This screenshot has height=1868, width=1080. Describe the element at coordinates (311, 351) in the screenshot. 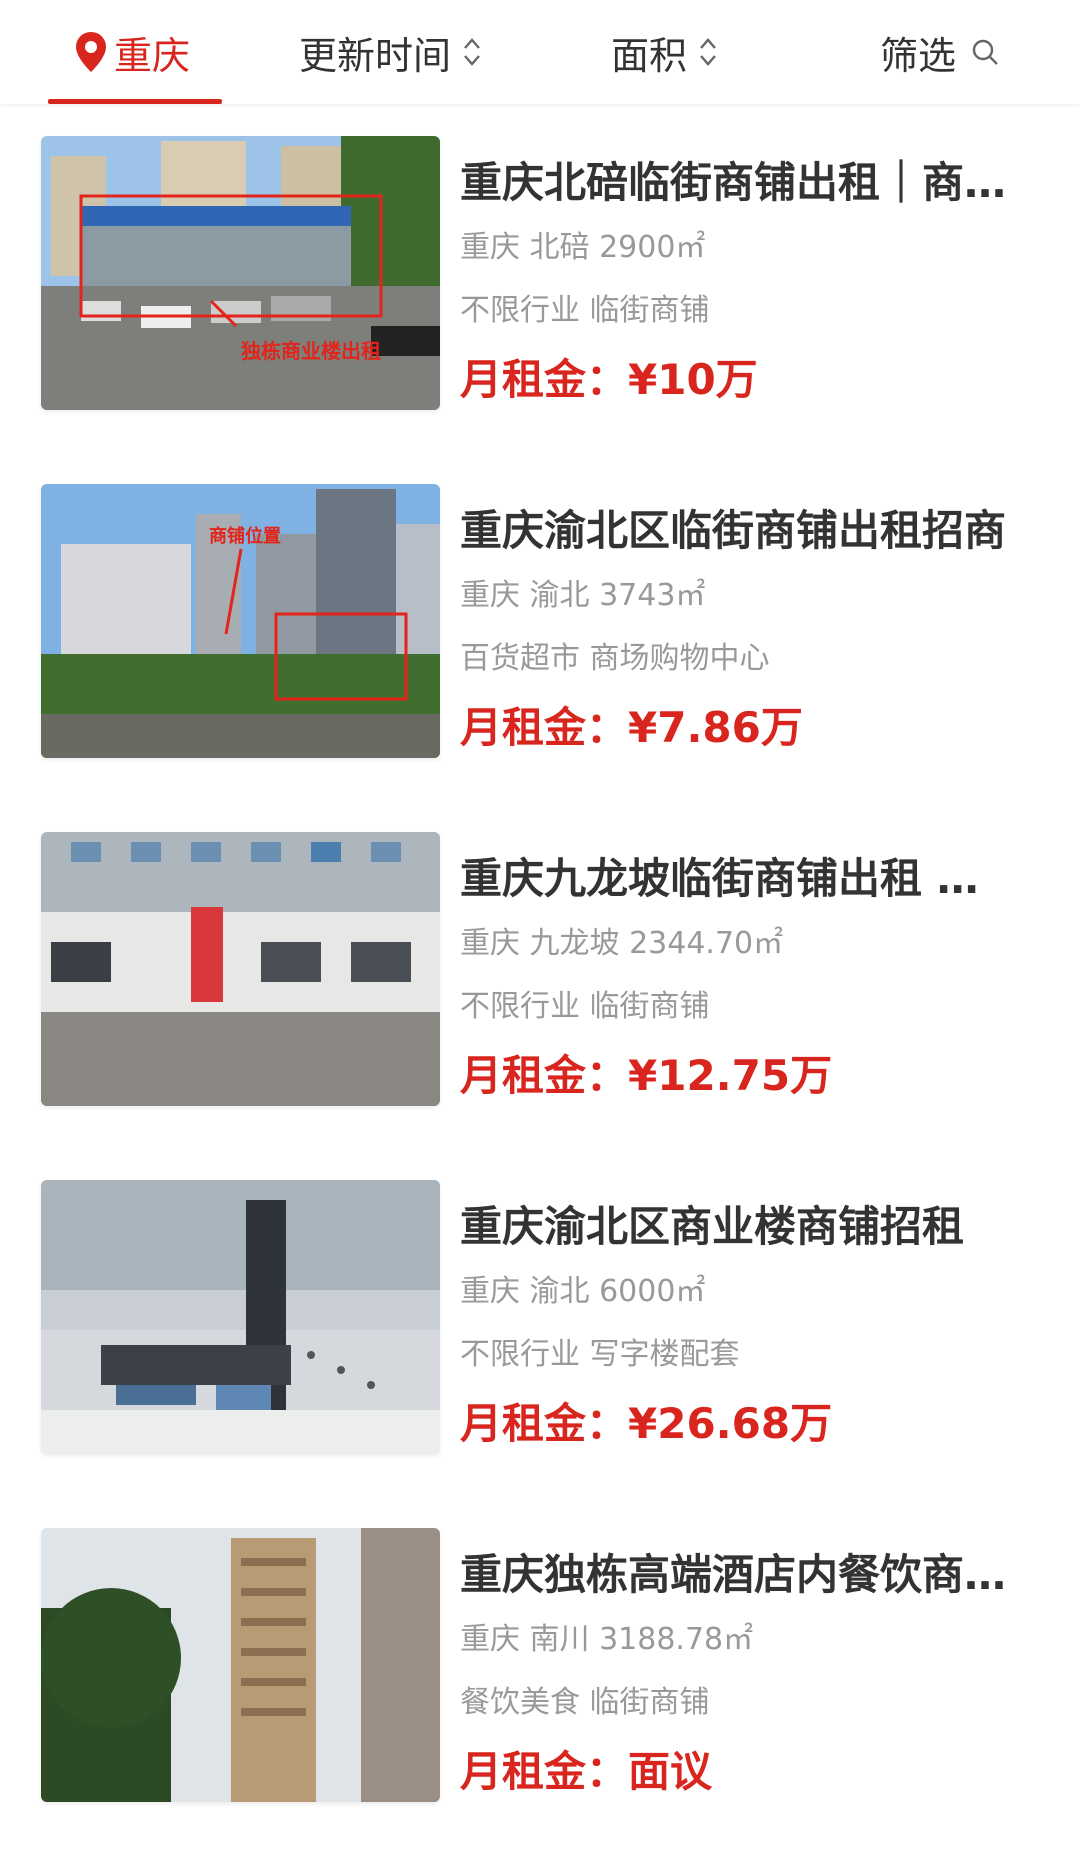

I see `image-caption: 独栋商业楼出租` at that location.